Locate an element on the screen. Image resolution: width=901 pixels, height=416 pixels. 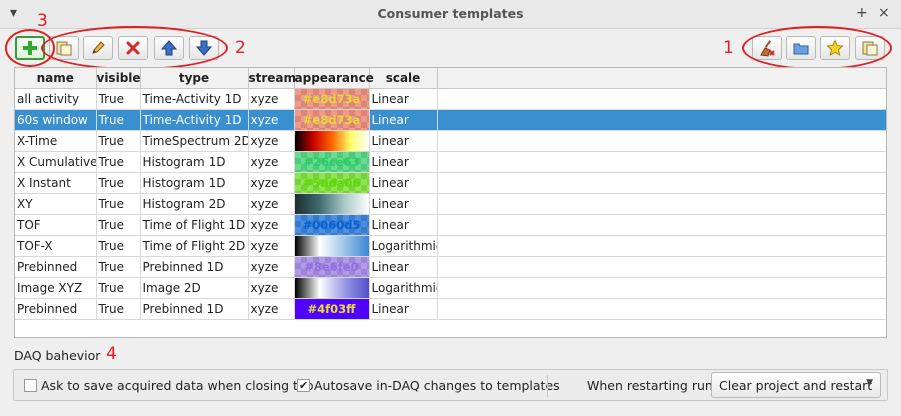
cell-type: Histogram 2D is located at coordinates (194, 204).